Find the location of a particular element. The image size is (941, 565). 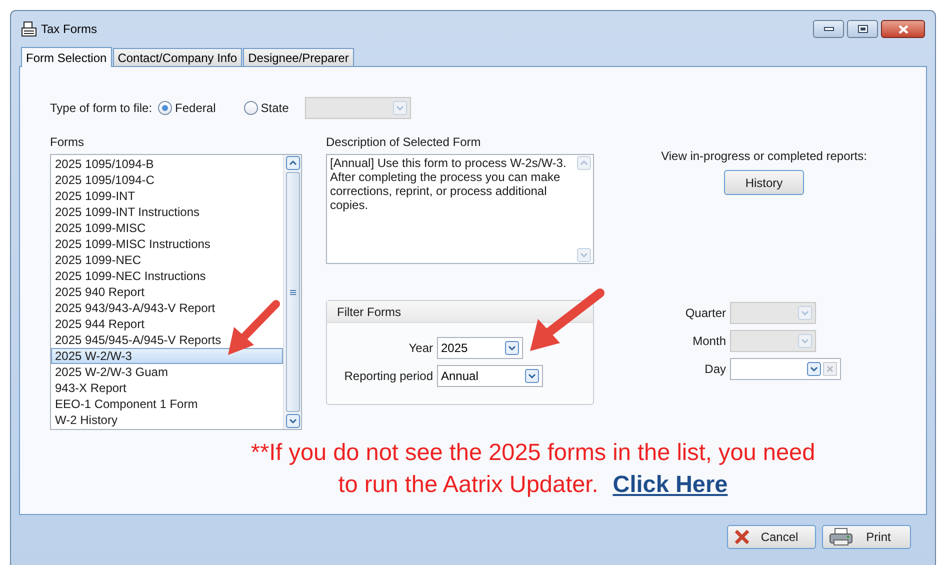

form-list-item: 2025 1095/1094-C is located at coordinates (167, 180).